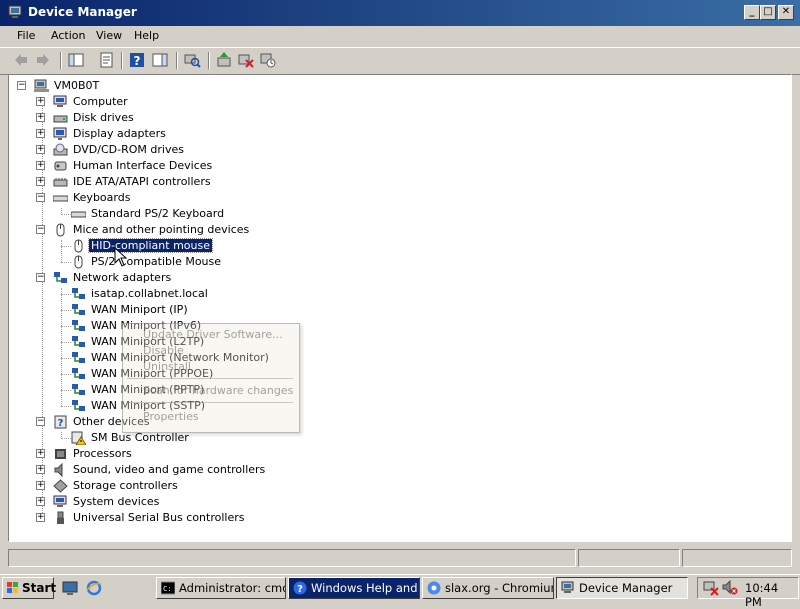 This screenshot has height=609, width=800. Describe the element at coordinates (169, 469) in the screenshot. I see `tree-label: Sound, video and game controllers` at that location.